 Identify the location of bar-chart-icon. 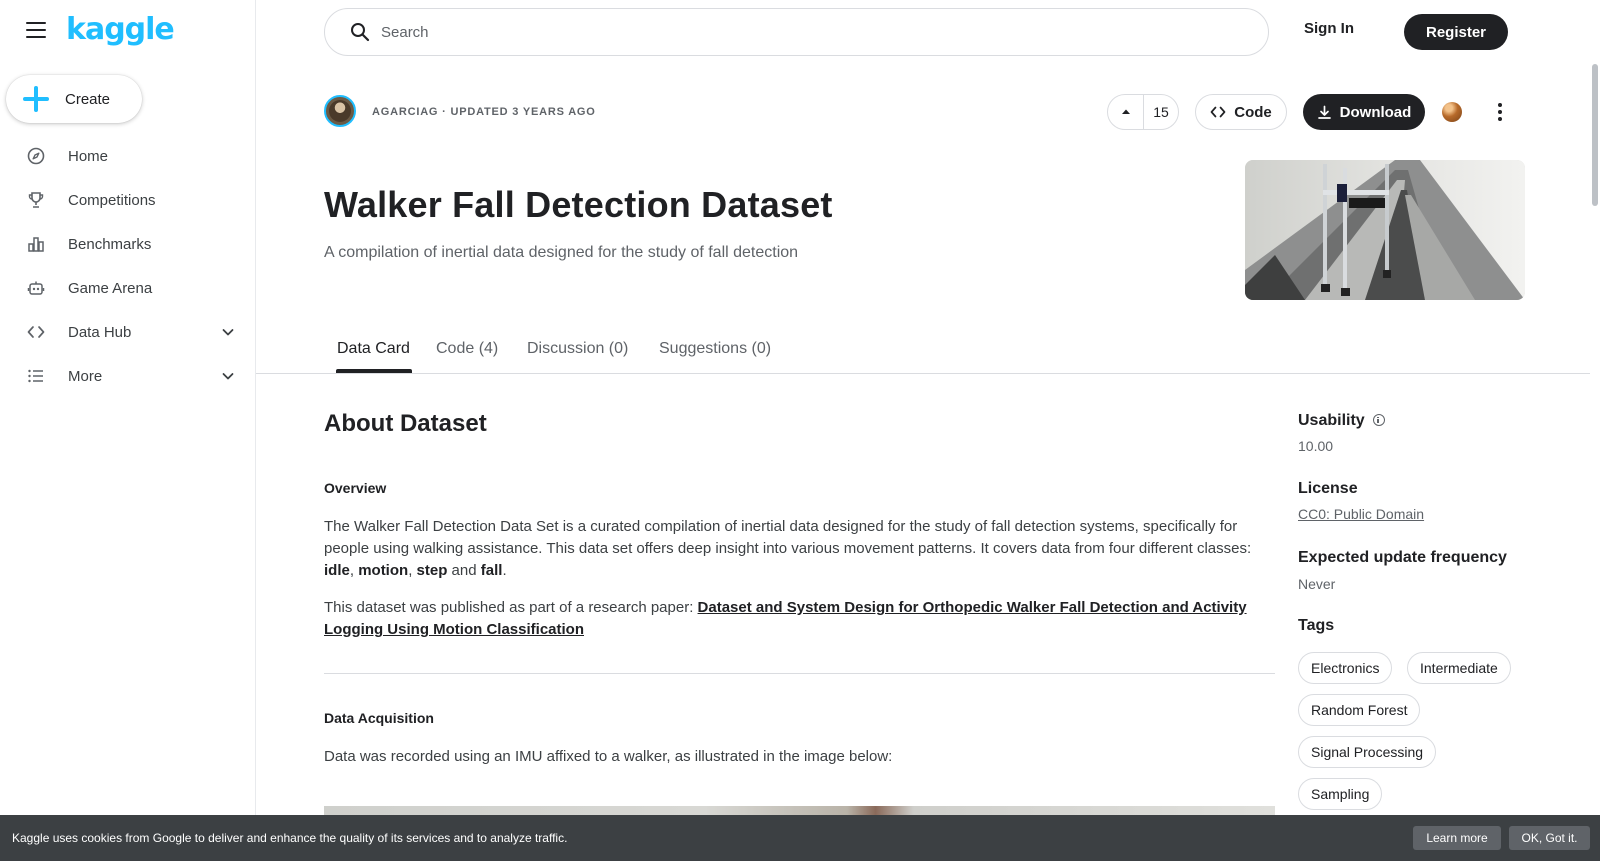
(36, 244).